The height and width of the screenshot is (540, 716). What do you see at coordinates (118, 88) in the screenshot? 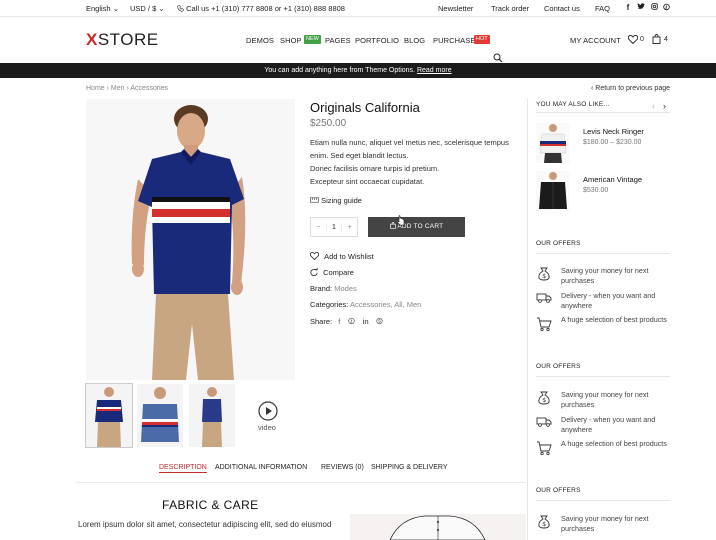
I see `breadcrumb-men: Men` at bounding box center [118, 88].